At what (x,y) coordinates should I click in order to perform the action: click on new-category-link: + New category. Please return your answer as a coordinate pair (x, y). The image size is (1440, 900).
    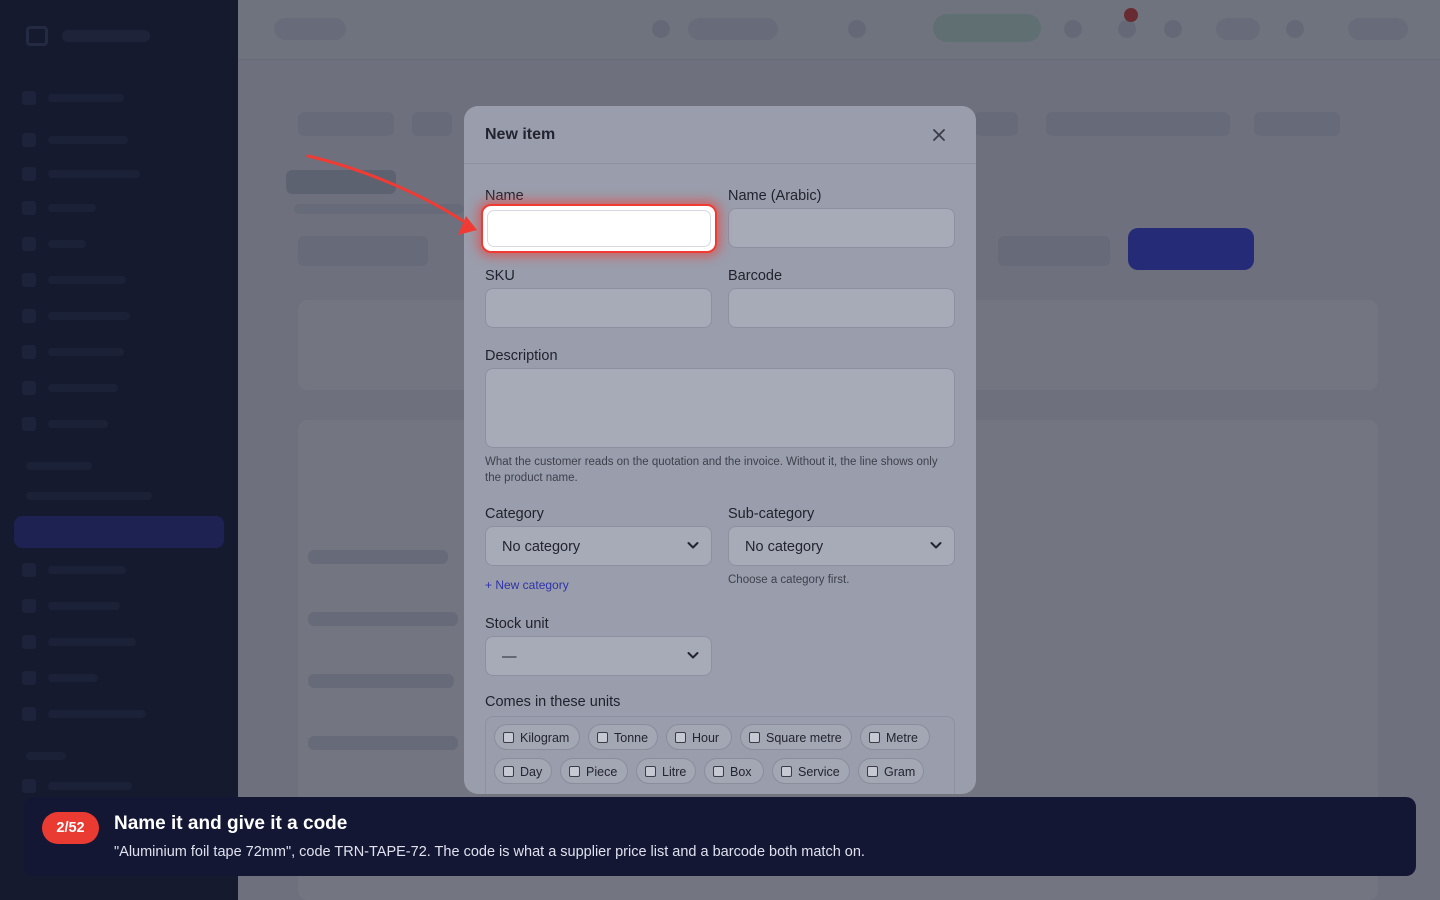
    Looking at the image, I should click on (527, 585).